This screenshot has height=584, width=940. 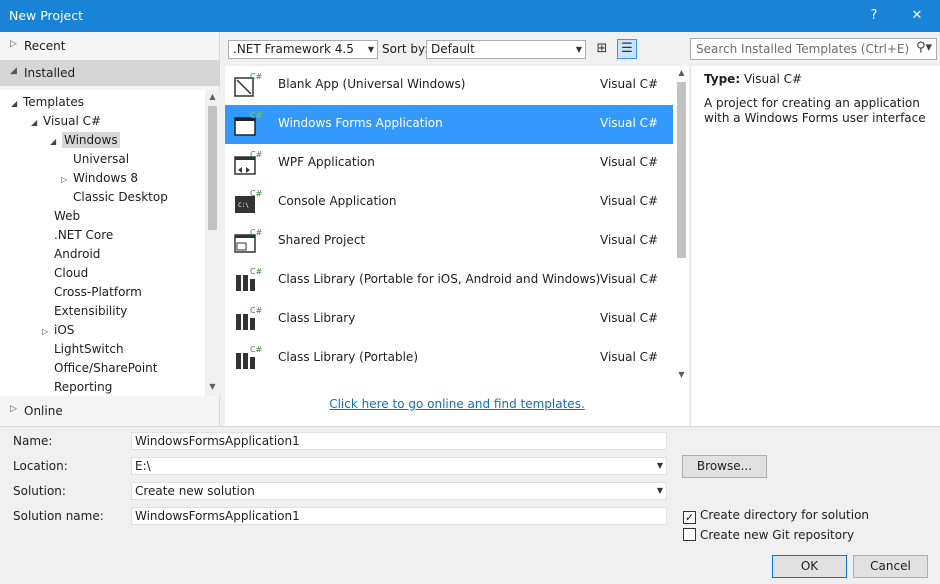 I want to click on solution-name-value: WindowsFormsApplication1, so click(x=217, y=516).